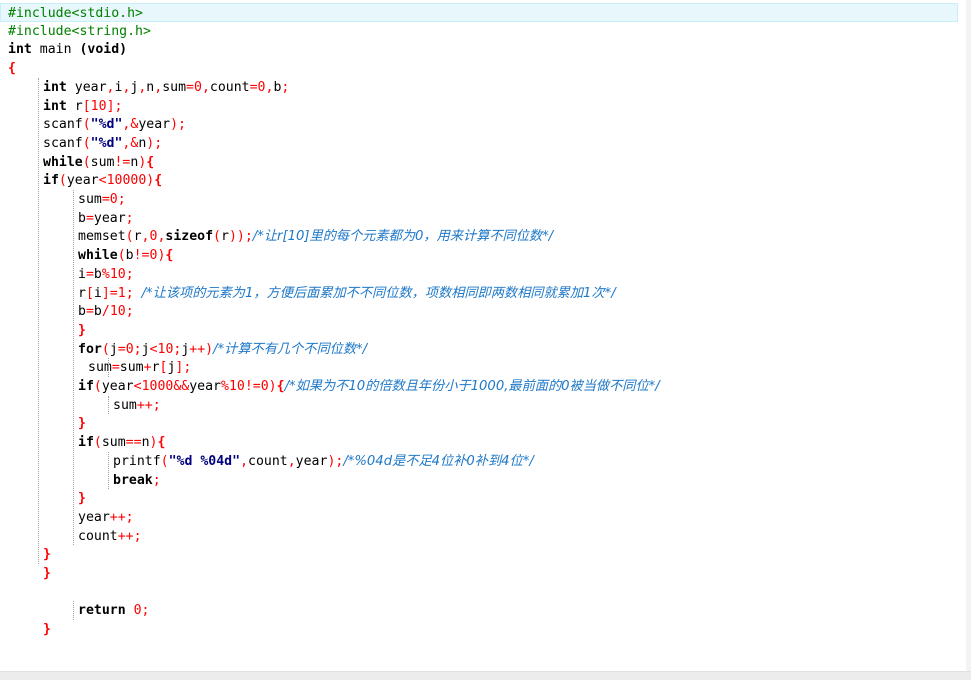 The image size is (971, 680). I want to click on code-line: sum=0;, so click(63, 199).